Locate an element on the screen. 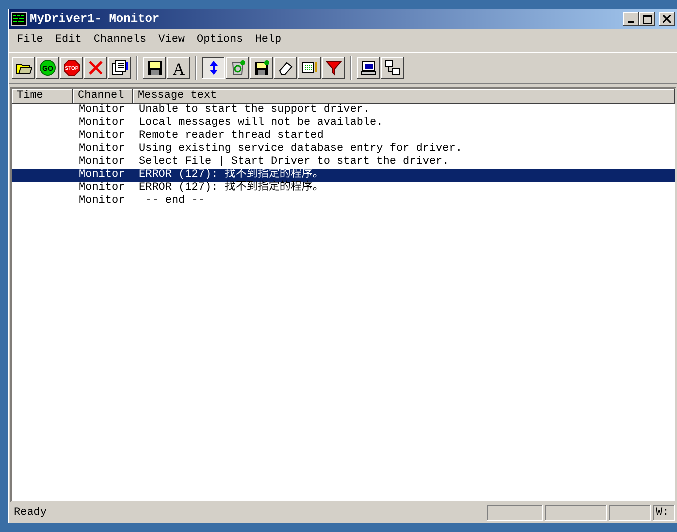 This screenshot has height=532, width=677. menu-item: Help is located at coordinates (268, 40).